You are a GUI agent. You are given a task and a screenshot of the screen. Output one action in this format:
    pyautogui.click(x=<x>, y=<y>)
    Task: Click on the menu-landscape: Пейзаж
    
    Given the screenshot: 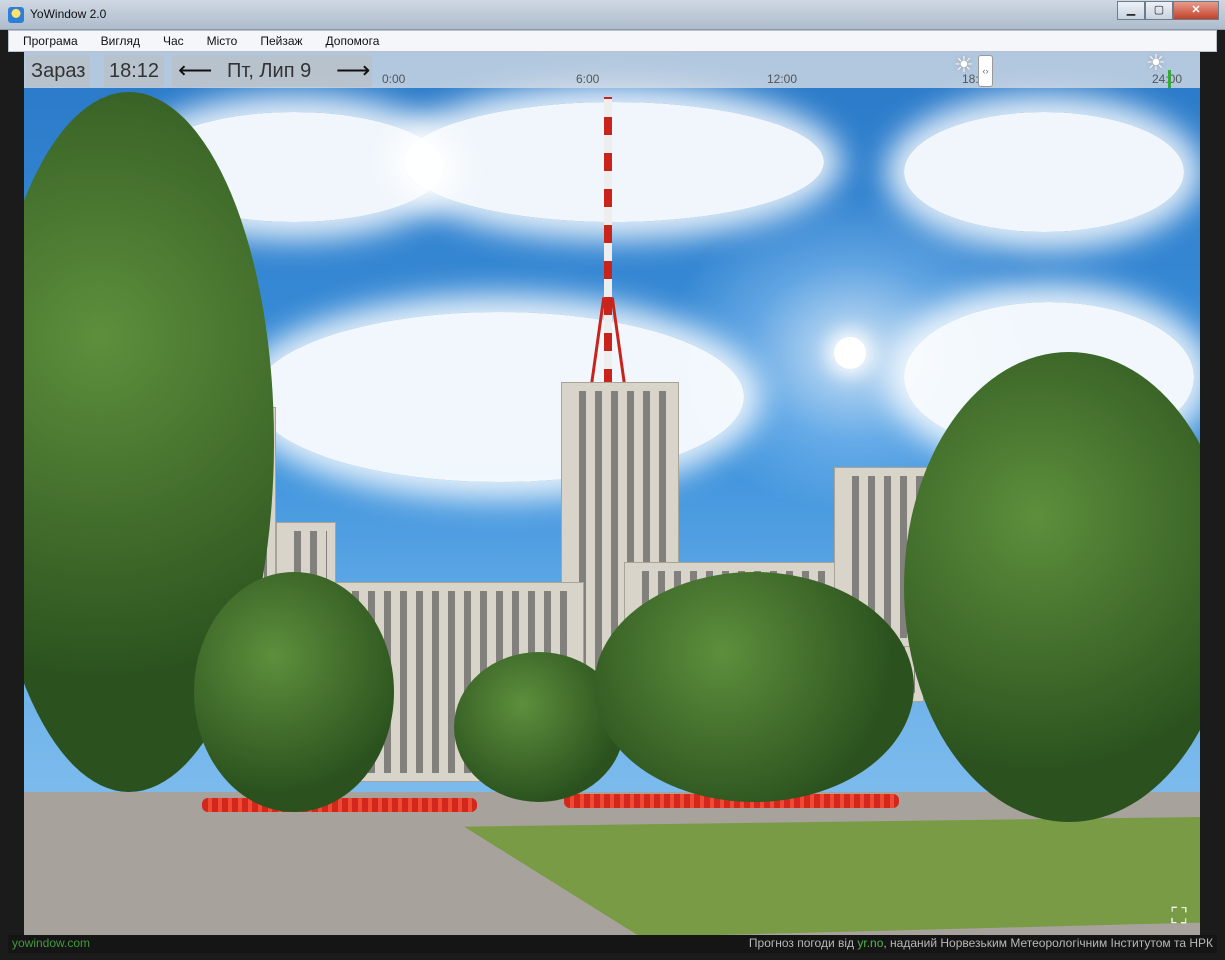 What is the action you would take?
    pyautogui.click(x=281, y=41)
    